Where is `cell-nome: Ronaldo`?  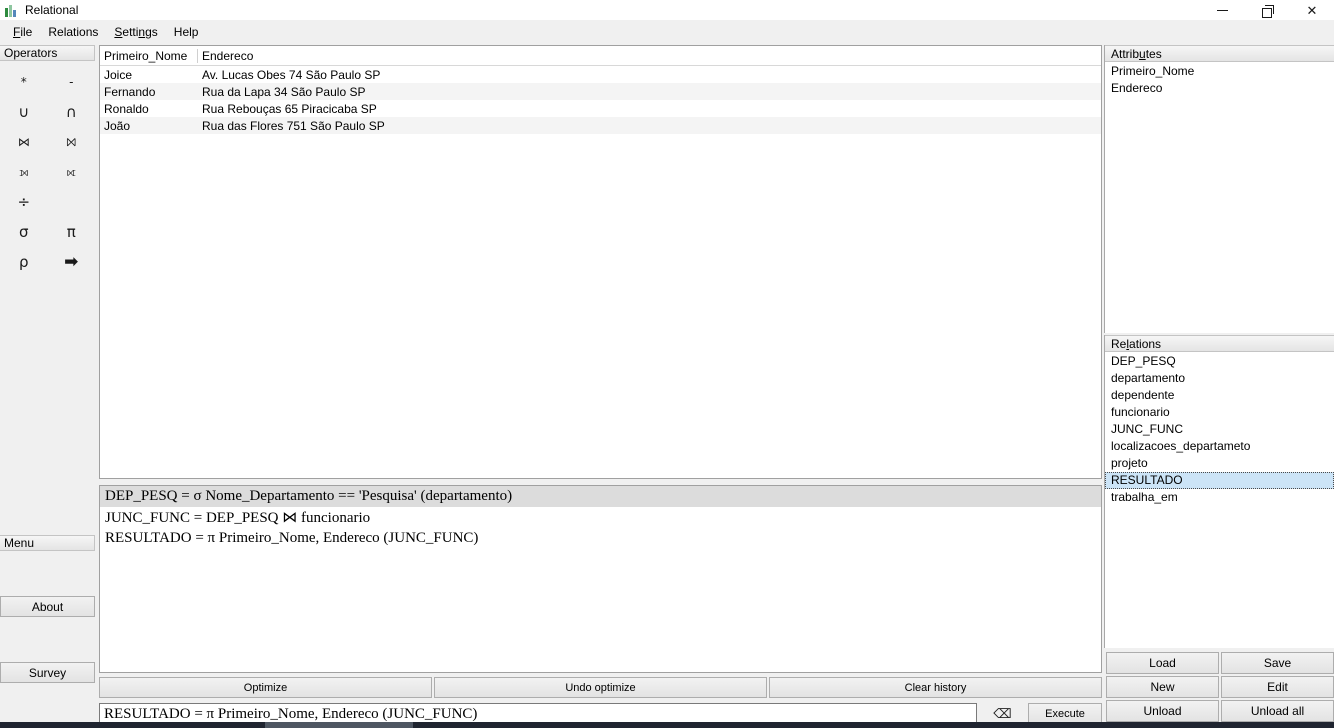 cell-nome: Ronaldo is located at coordinates (126, 108).